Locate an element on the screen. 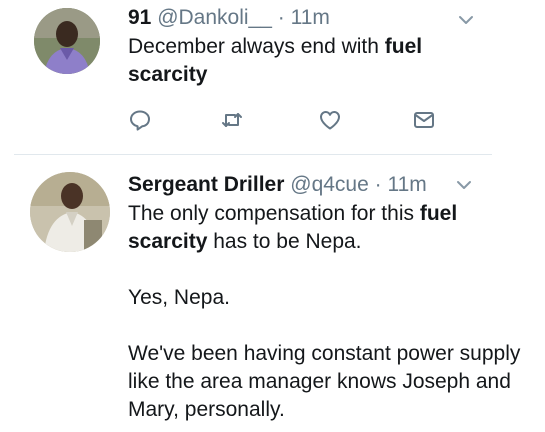  tweet-header: 91 @Dankoli__ · 11m is located at coordinates (229, 18).